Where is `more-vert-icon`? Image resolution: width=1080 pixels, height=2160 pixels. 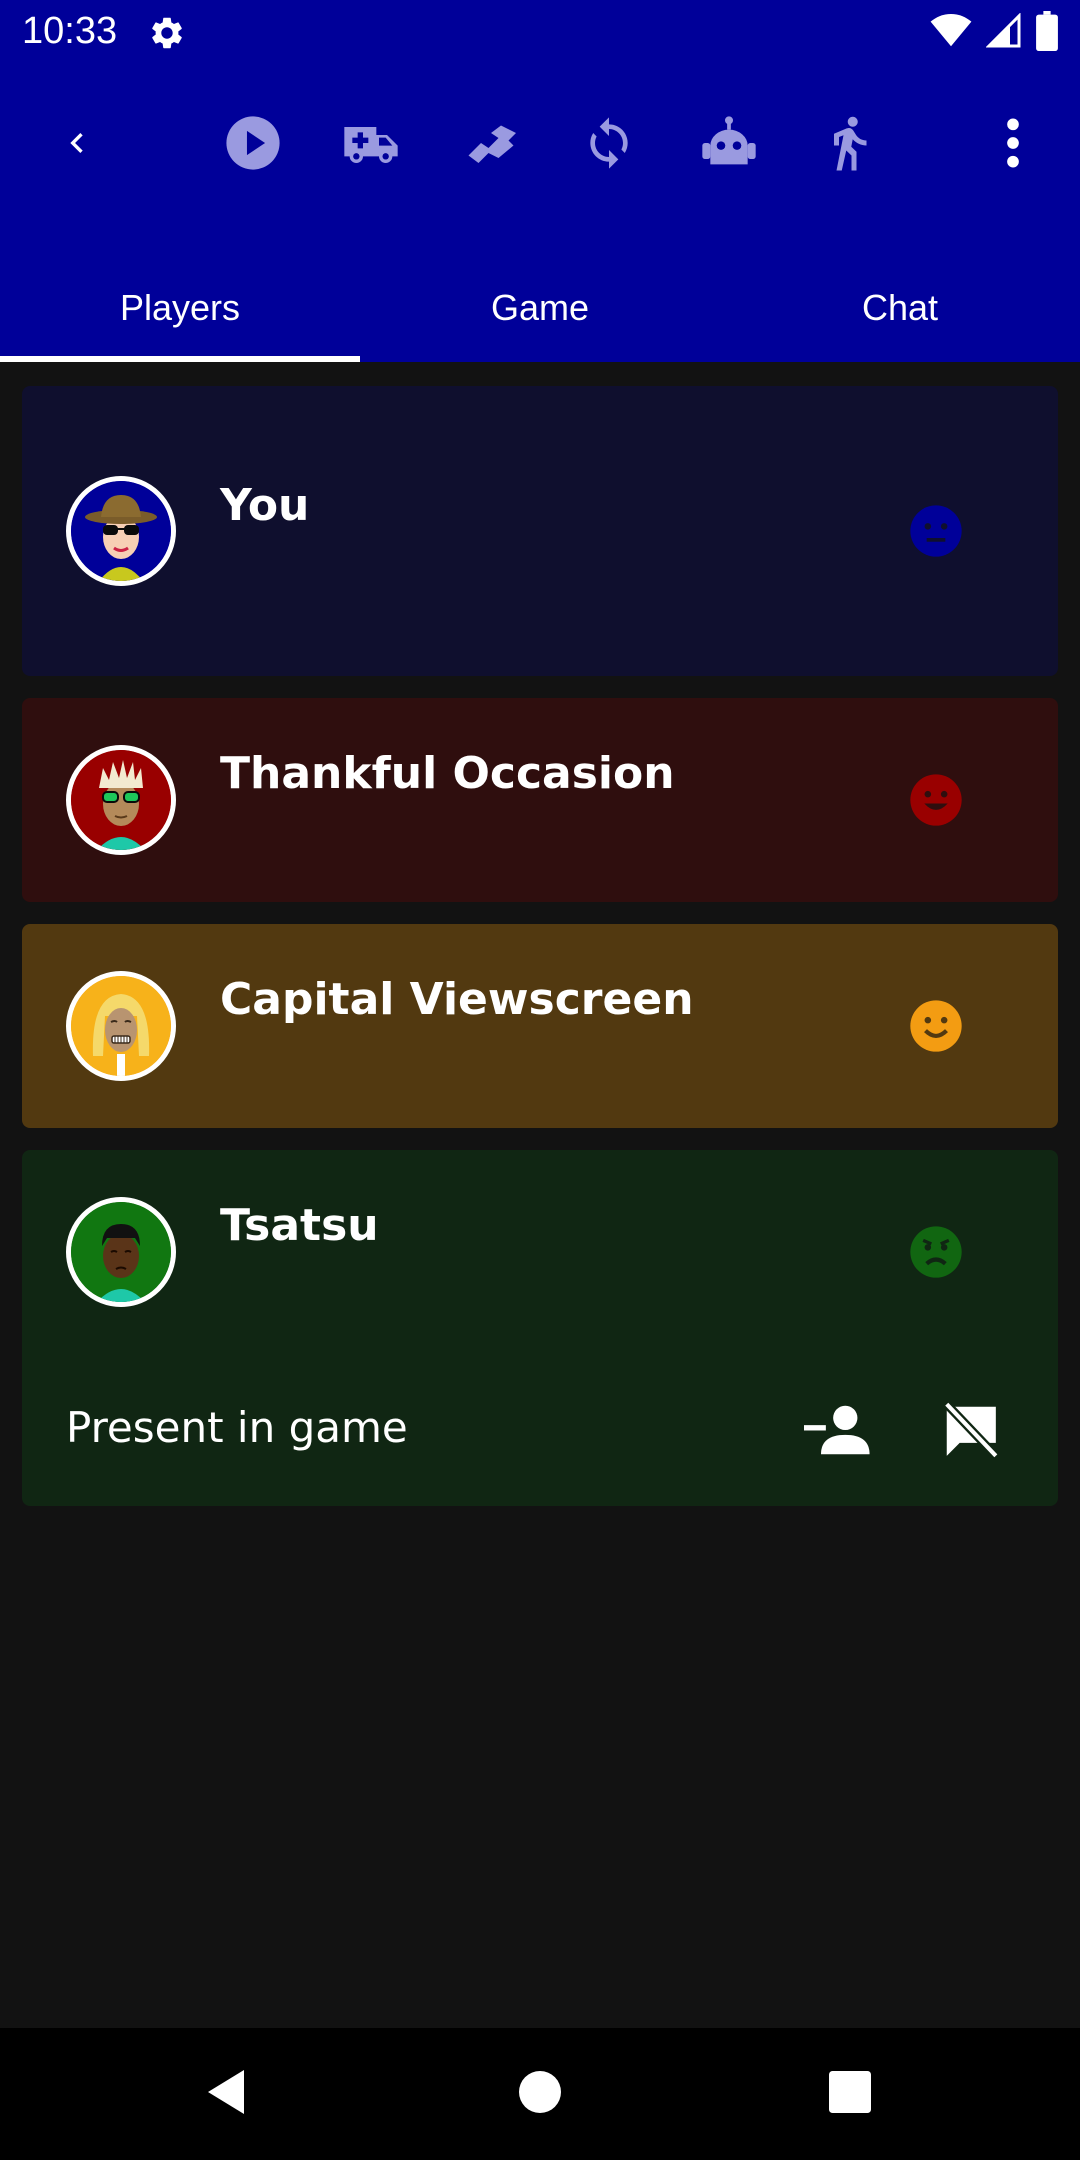 more-vert-icon is located at coordinates (1013, 143).